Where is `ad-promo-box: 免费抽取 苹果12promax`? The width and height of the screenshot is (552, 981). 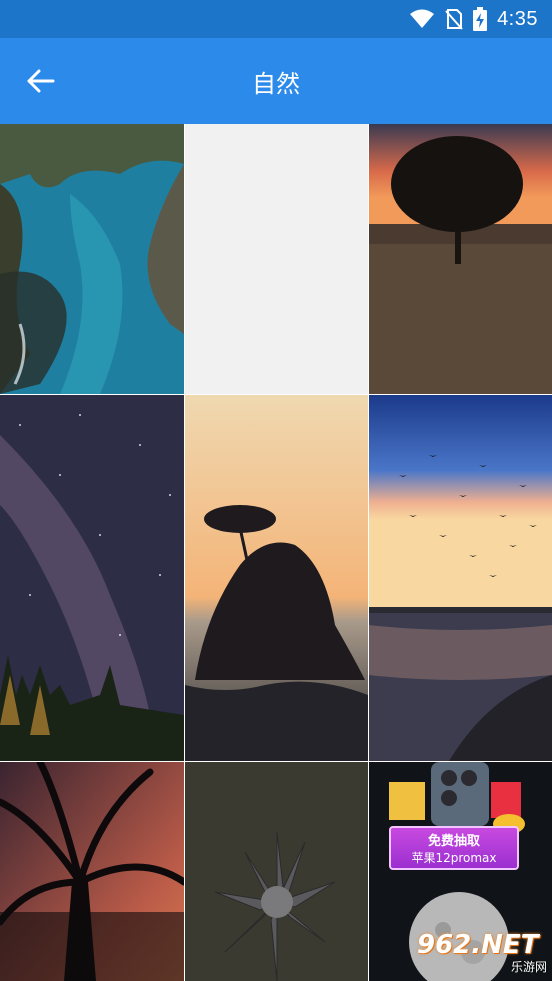
ad-promo-box: 免费抽取 苹果12promax is located at coordinates (454, 848).